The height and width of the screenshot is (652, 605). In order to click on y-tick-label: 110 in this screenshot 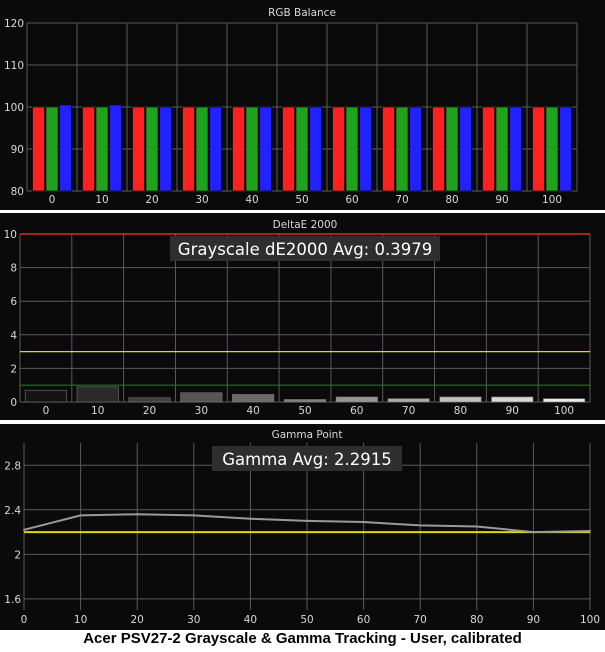, I will do `click(14, 66)`.